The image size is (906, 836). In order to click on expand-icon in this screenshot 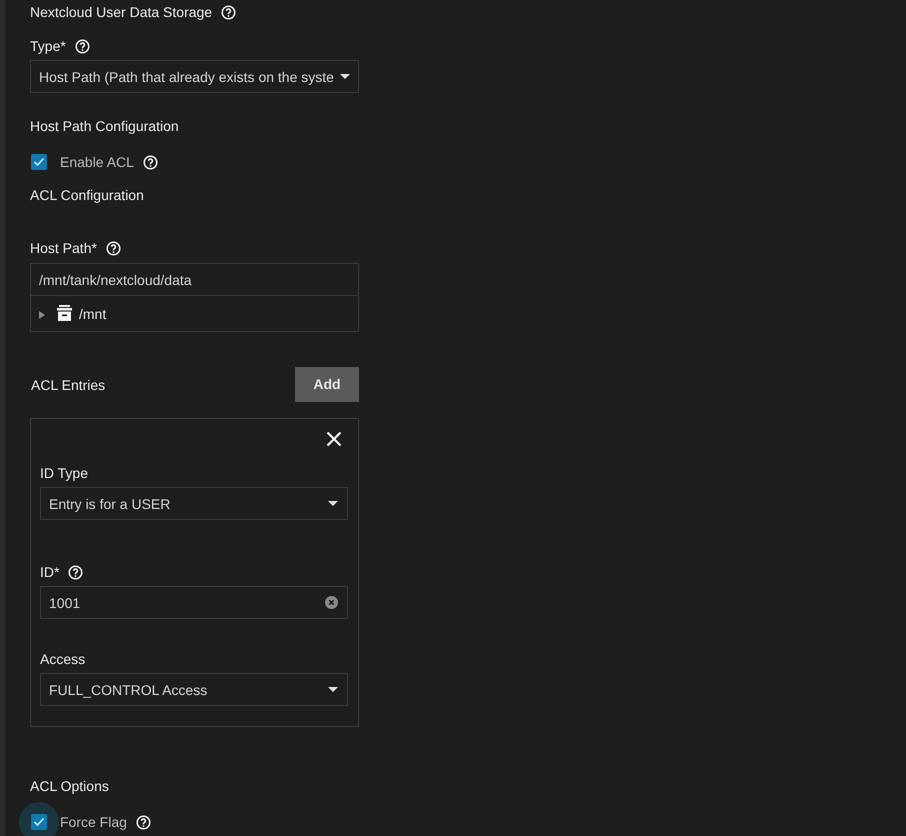, I will do `click(42, 314)`.